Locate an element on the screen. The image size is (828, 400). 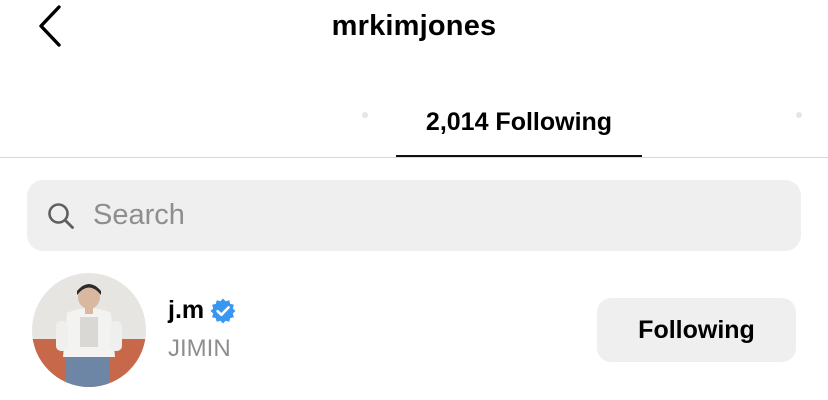
full-name: JIMIN is located at coordinates (199, 348).